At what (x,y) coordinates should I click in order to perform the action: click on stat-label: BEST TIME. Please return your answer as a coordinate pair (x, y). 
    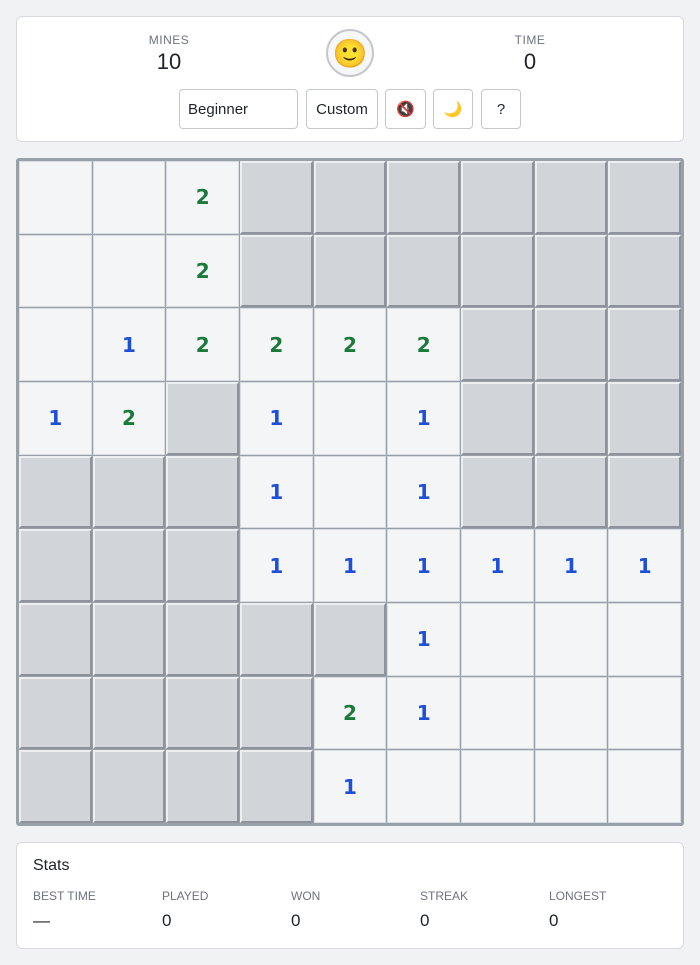
    Looking at the image, I should click on (64, 896).